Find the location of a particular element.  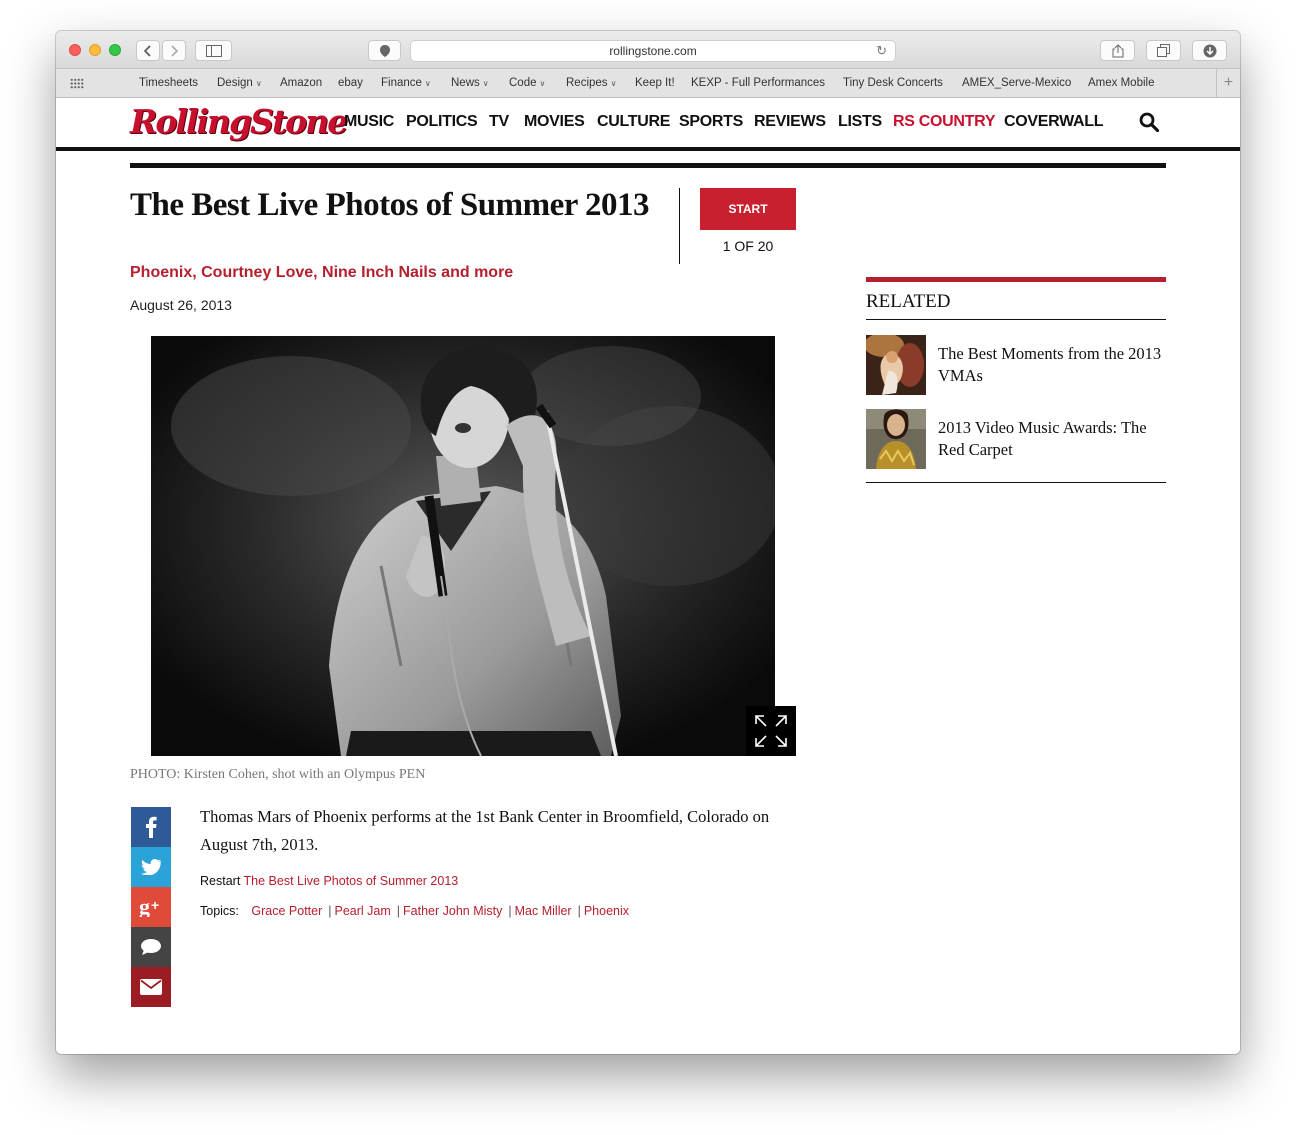

shield-icon is located at coordinates (384, 50).